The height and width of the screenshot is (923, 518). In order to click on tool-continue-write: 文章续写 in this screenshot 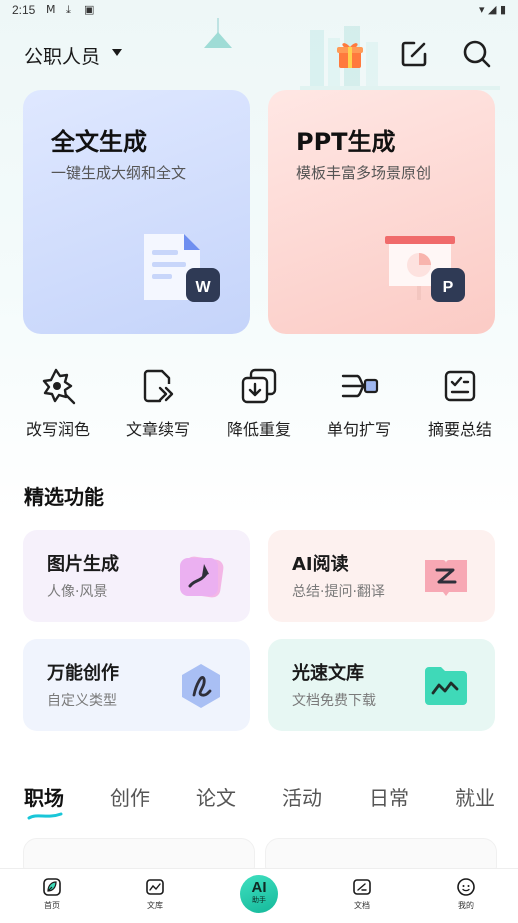, I will do `click(158, 403)`.